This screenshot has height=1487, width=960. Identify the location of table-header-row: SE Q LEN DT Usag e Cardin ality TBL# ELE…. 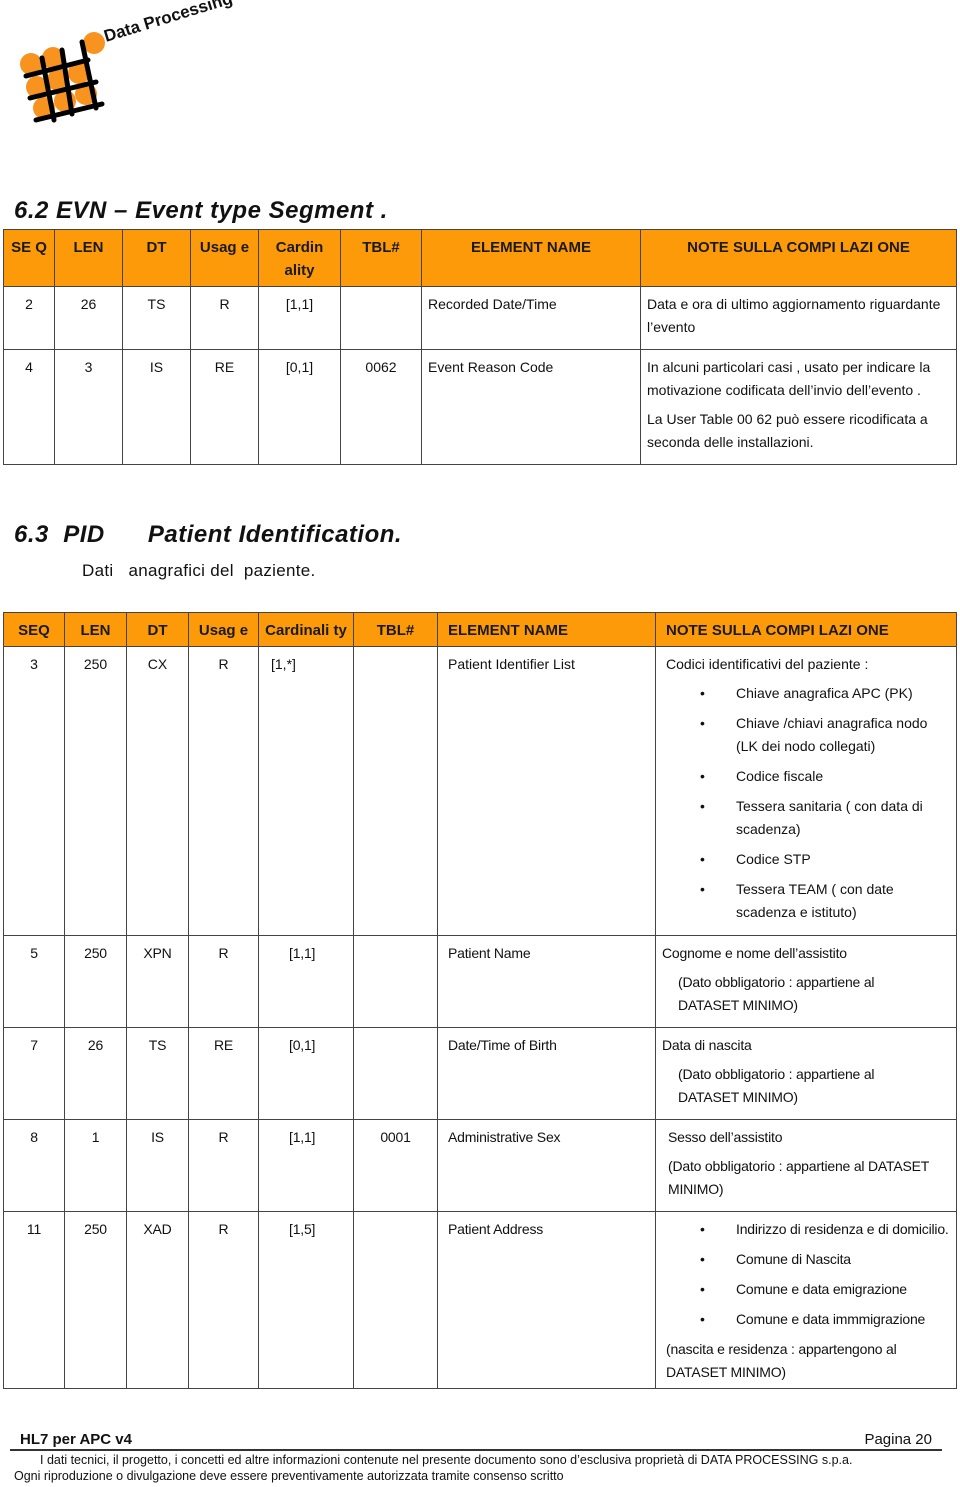
(480, 258).